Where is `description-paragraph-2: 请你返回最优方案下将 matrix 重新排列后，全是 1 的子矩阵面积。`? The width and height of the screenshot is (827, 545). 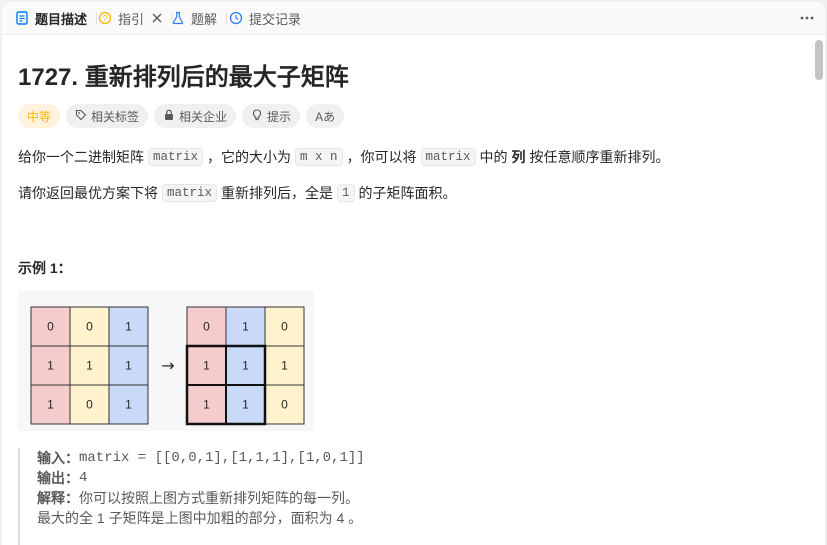
description-paragraph-2: 请你返回最优方案下将 matrix 重新排列后，全是 1 的子矩阵面积。 is located at coordinates (237, 193).